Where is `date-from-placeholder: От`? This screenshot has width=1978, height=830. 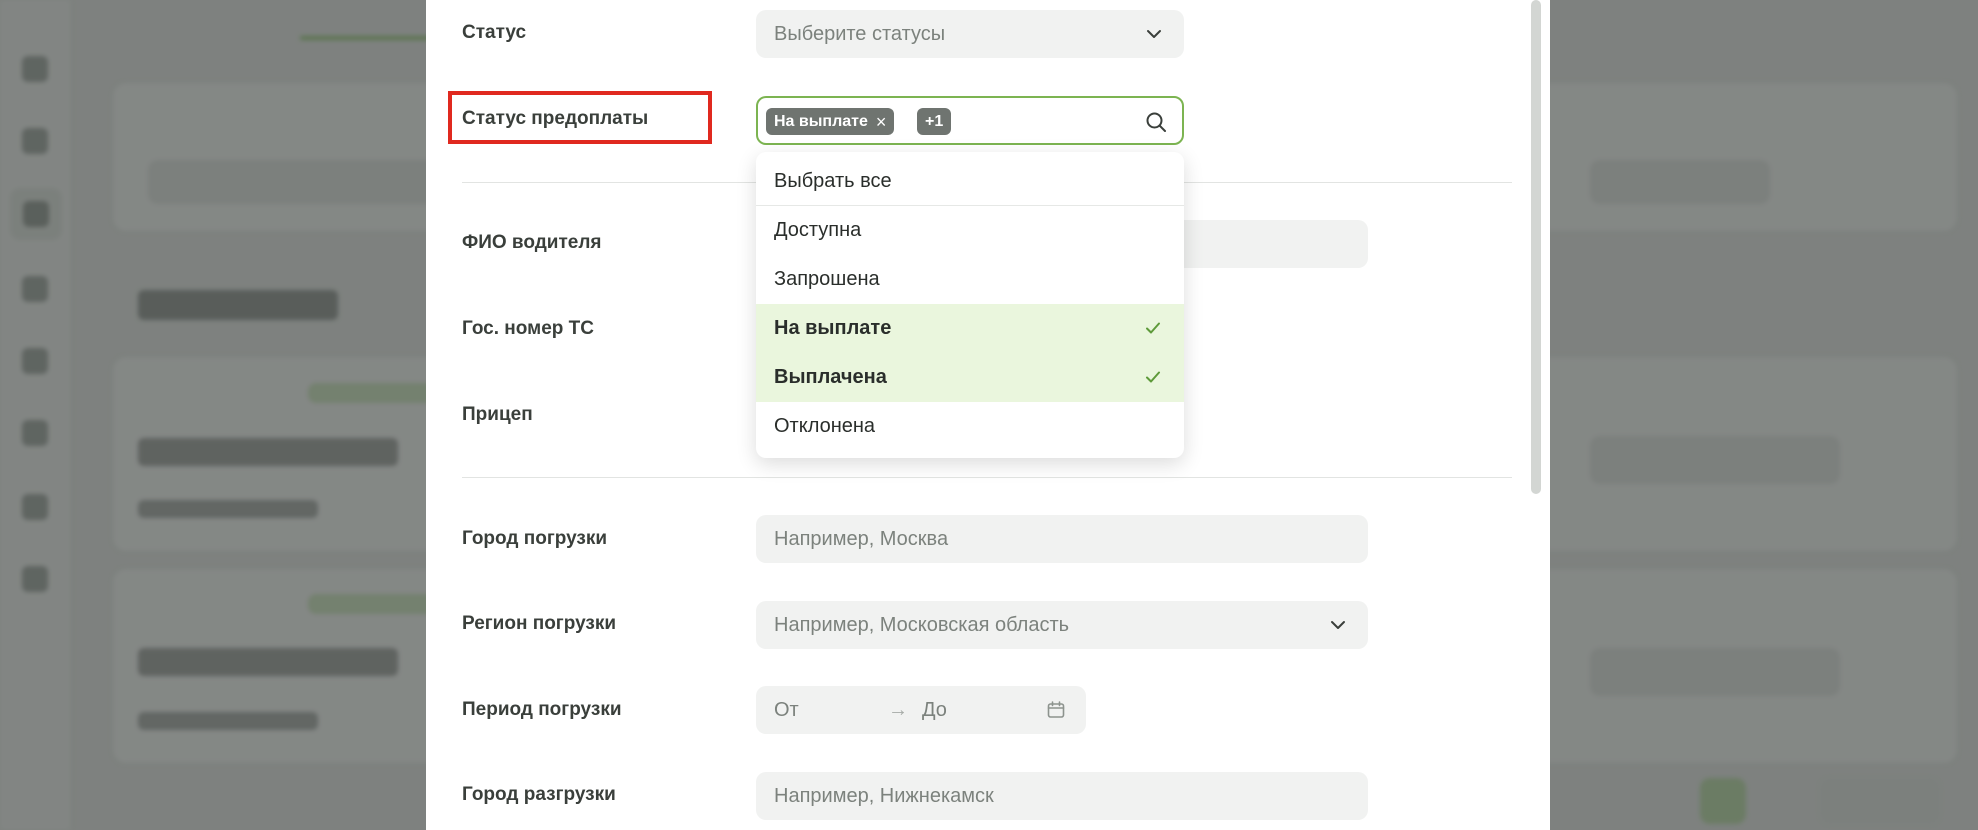 date-from-placeholder: От is located at coordinates (786, 709).